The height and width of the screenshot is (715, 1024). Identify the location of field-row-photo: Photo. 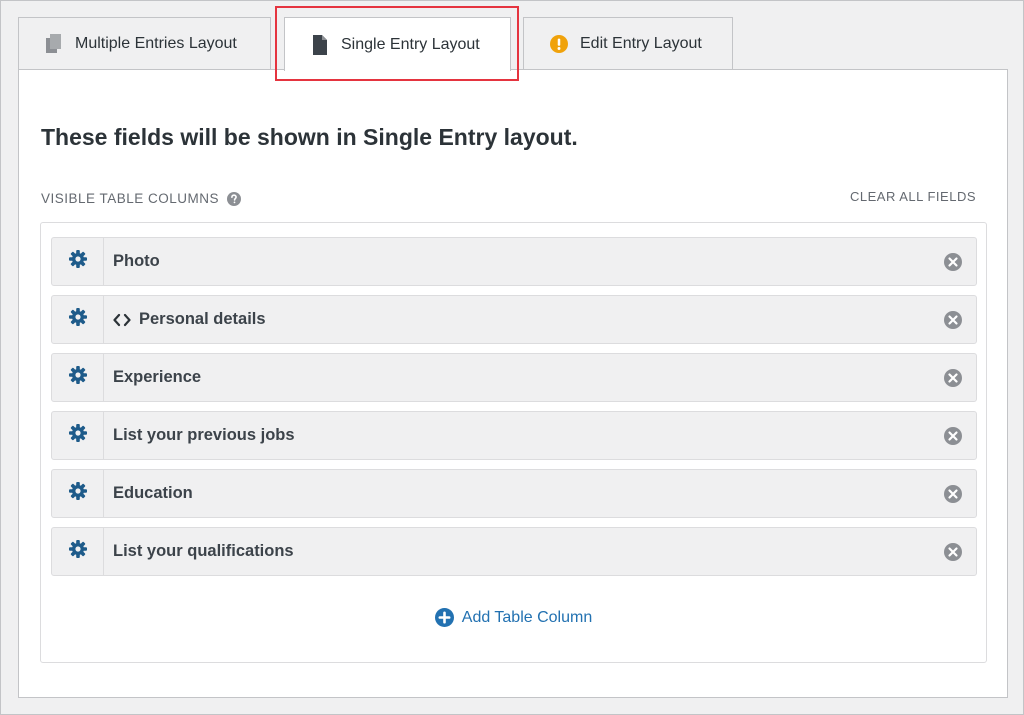
(514, 261).